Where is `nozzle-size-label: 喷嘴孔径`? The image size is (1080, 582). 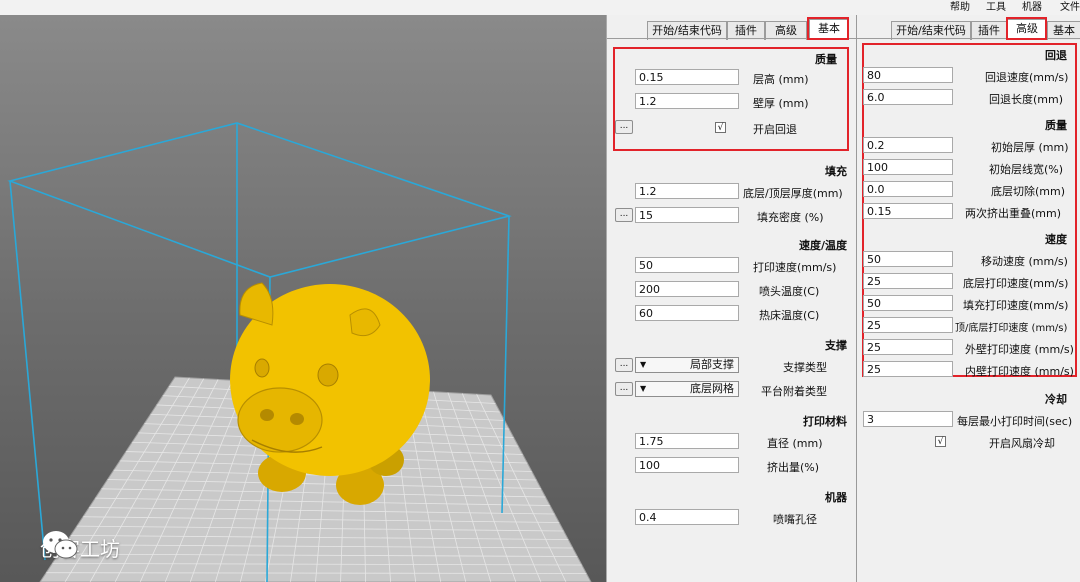
nozzle-size-label: 喷嘴孔径 is located at coordinates (795, 519).